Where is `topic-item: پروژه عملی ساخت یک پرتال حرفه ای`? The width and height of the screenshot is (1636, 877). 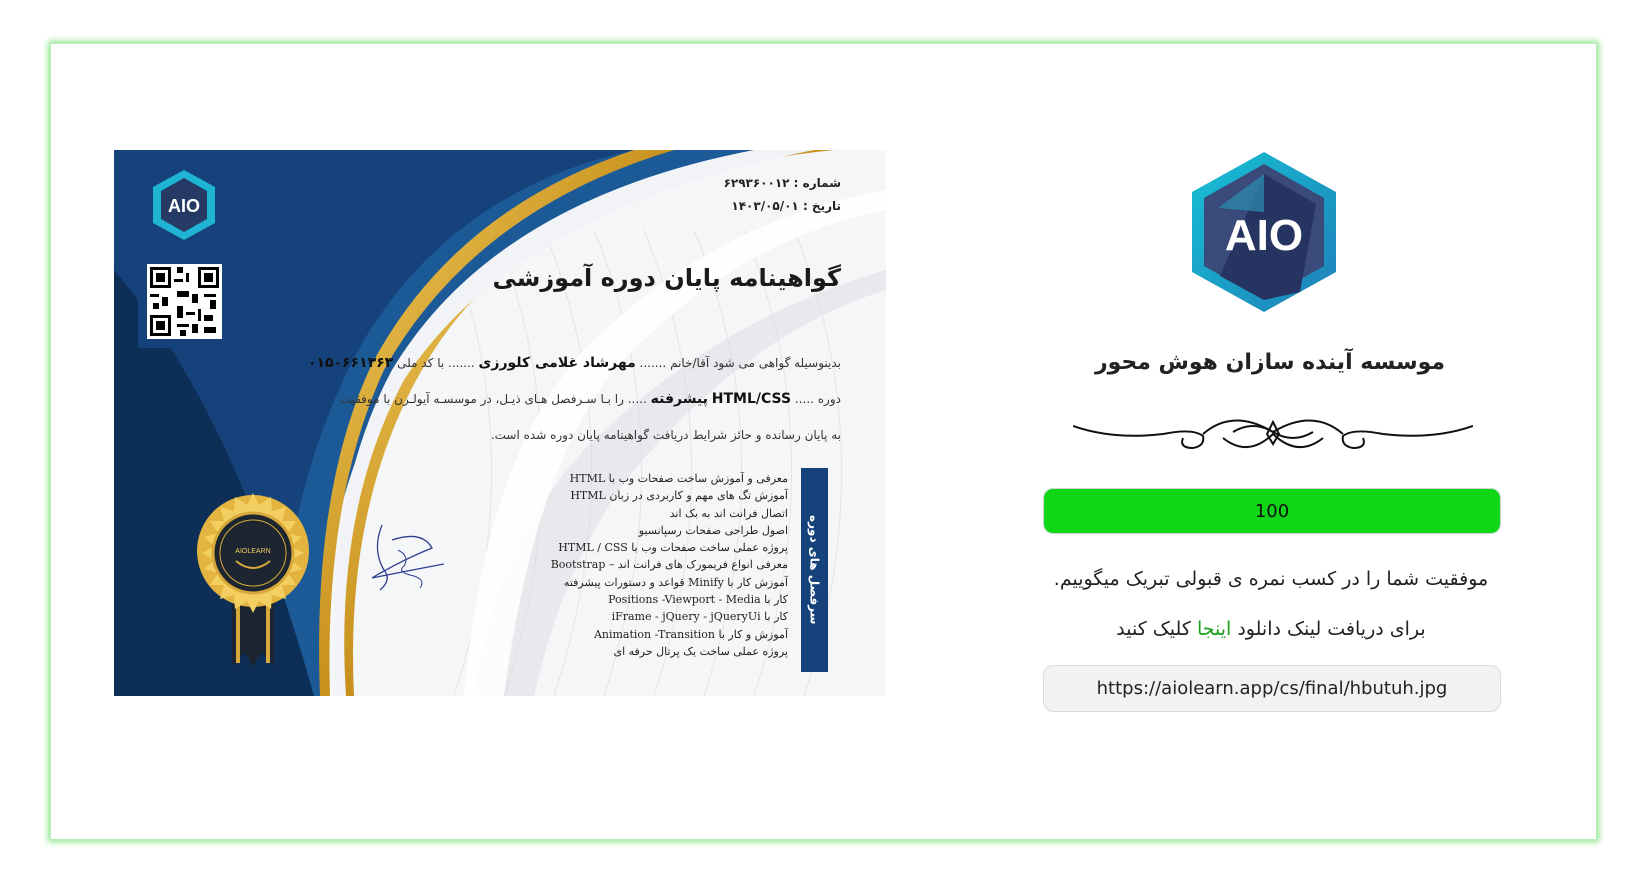 topic-item: پروژه عملی ساخت یک پرتال حرفه ای is located at coordinates (700, 651).